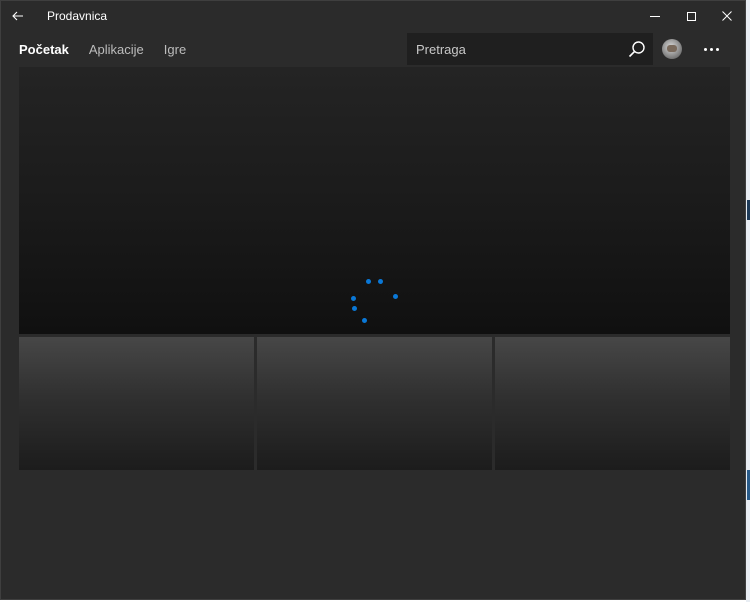 The width and height of the screenshot is (750, 602). I want to click on app-title: Prodavnica, so click(77, 16).